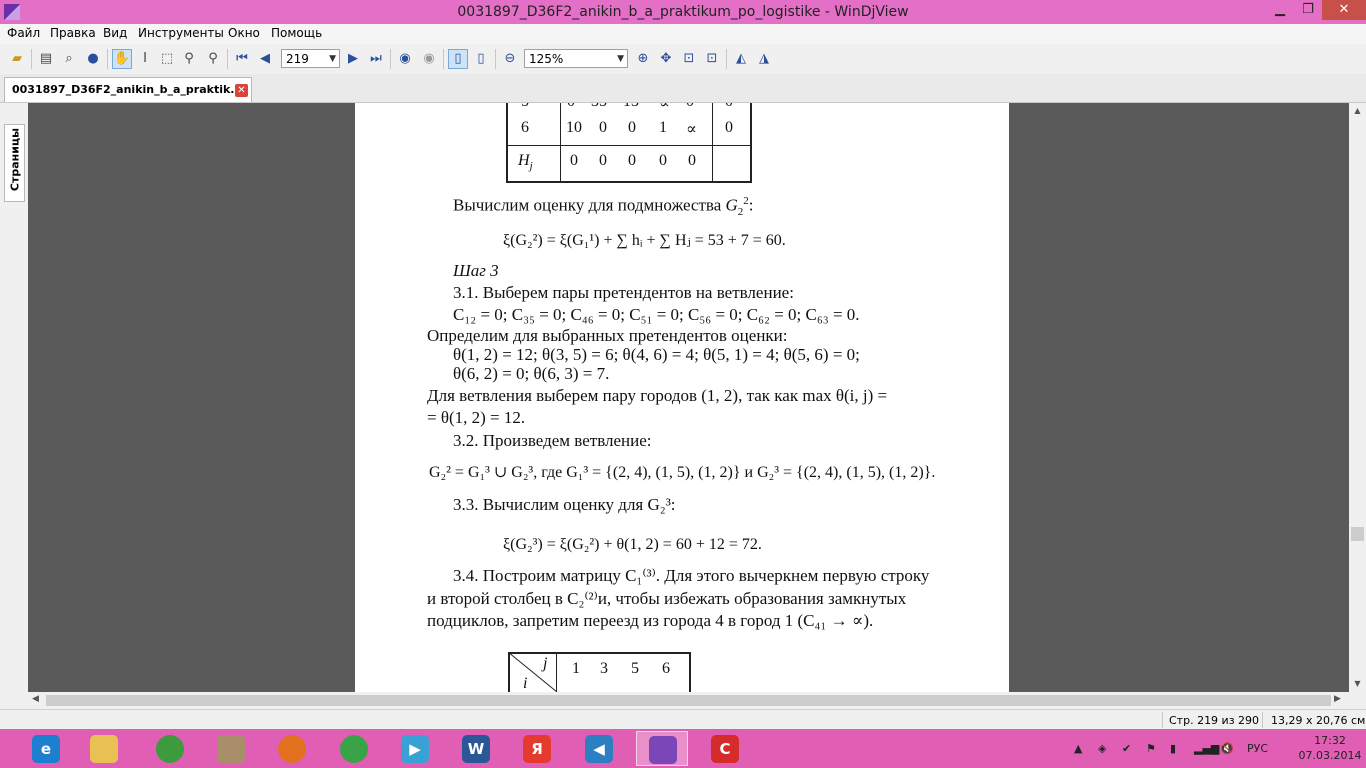 The image size is (1366, 768). I want to click on zoom-in-icon: ⊕, so click(643, 59).